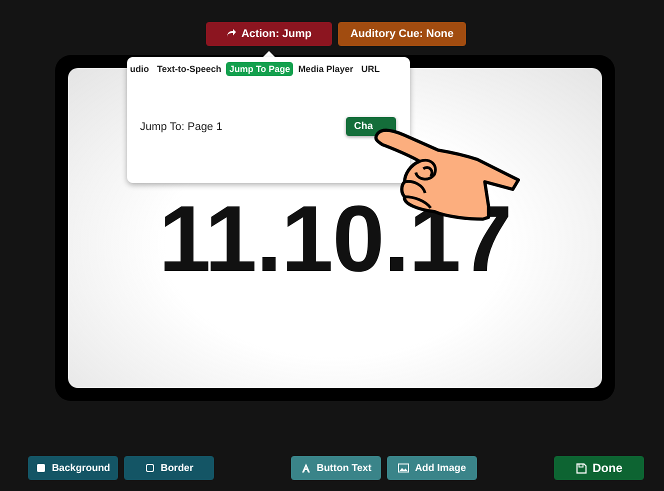 Image resolution: width=664 pixels, height=491 pixels. What do you see at coordinates (432, 468) in the screenshot?
I see `image-button: Add Image` at bounding box center [432, 468].